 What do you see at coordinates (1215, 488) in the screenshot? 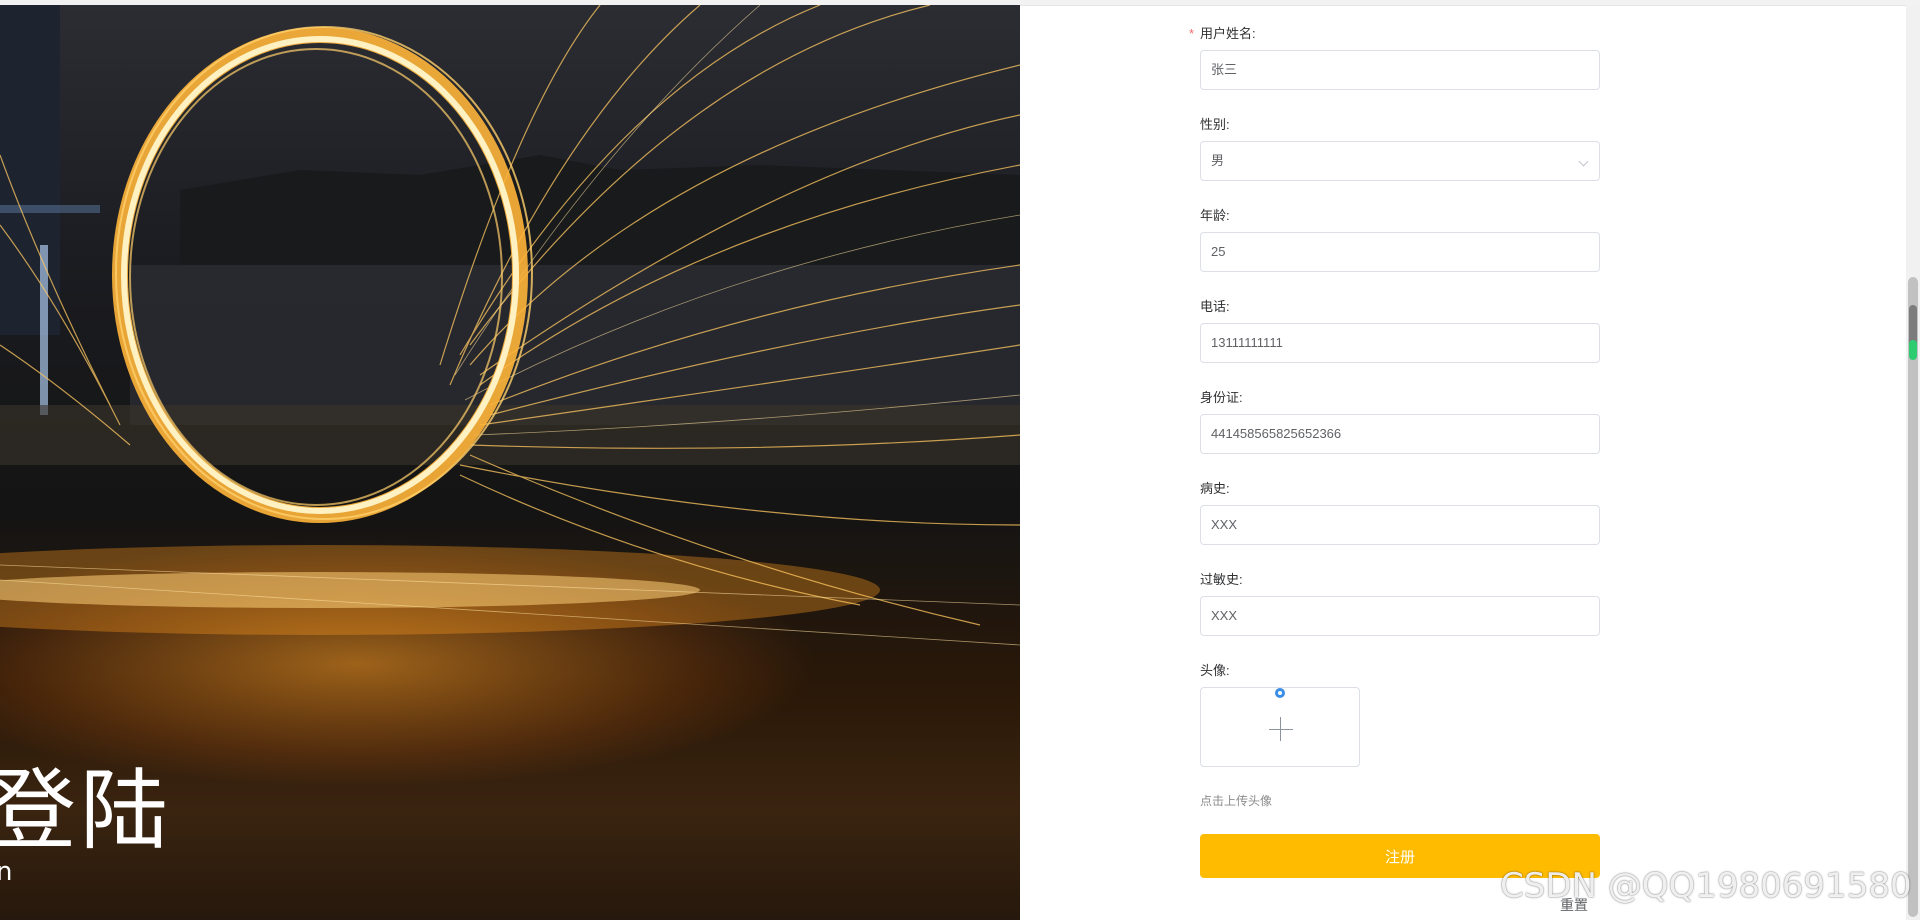
I see `medical-history-label: 病史:` at bounding box center [1215, 488].